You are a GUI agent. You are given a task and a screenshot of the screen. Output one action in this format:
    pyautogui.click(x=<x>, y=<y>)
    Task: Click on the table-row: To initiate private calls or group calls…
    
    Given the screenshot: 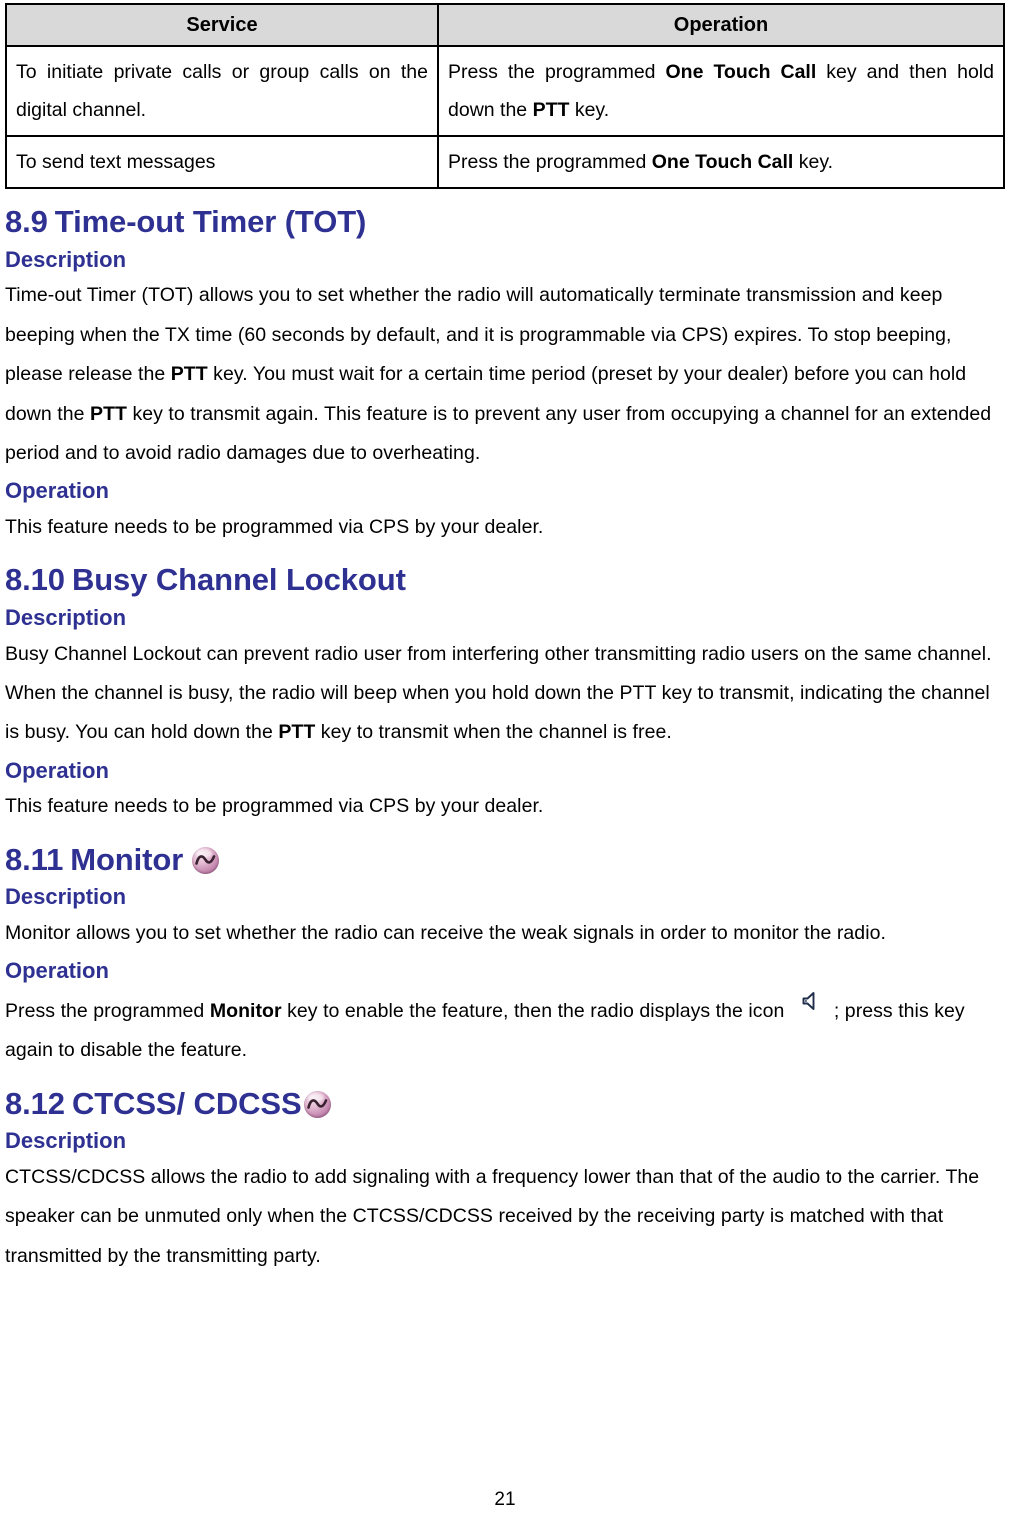 What is the action you would take?
    pyautogui.click(x=505, y=91)
    